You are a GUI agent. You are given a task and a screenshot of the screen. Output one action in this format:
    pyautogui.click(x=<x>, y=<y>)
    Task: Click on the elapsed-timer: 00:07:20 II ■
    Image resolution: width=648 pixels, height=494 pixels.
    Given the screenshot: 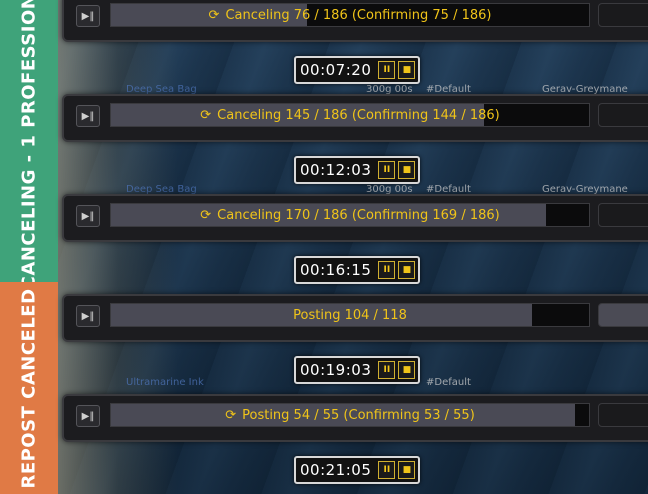 What is the action you would take?
    pyautogui.click(x=357, y=70)
    